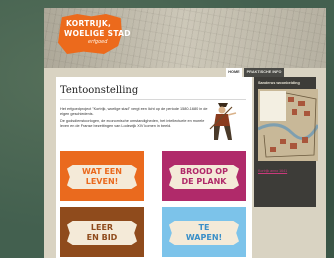  Describe the element at coordinates (223, 121) in the screenshot. I see `soldier-illustration` at that location.